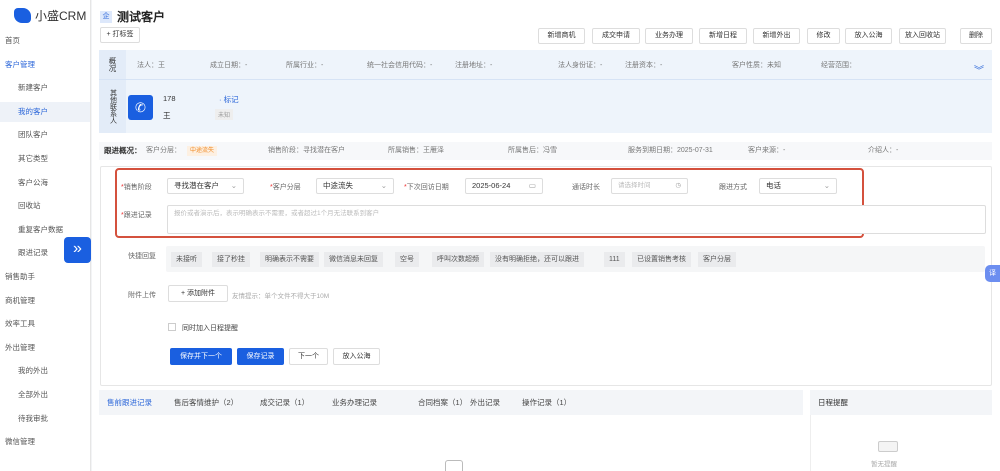 Image resolution: width=1000 pixels, height=471 pixels. What do you see at coordinates (353, 259) in the screenshot?
I see `quick-reply-chip: 微信消息未回复` at bounding box center [353, 259].